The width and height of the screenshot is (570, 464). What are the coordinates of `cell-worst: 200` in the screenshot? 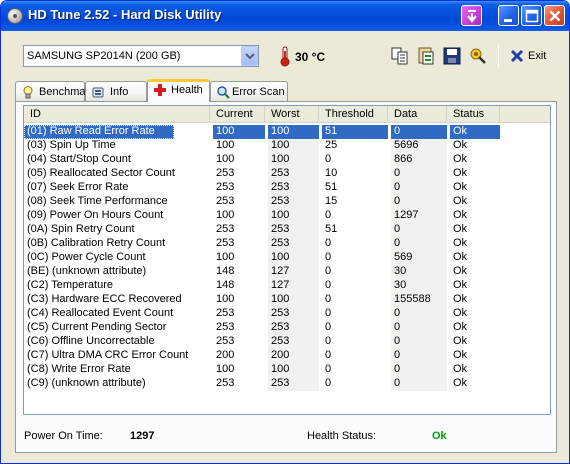 It's located at (293, 356).